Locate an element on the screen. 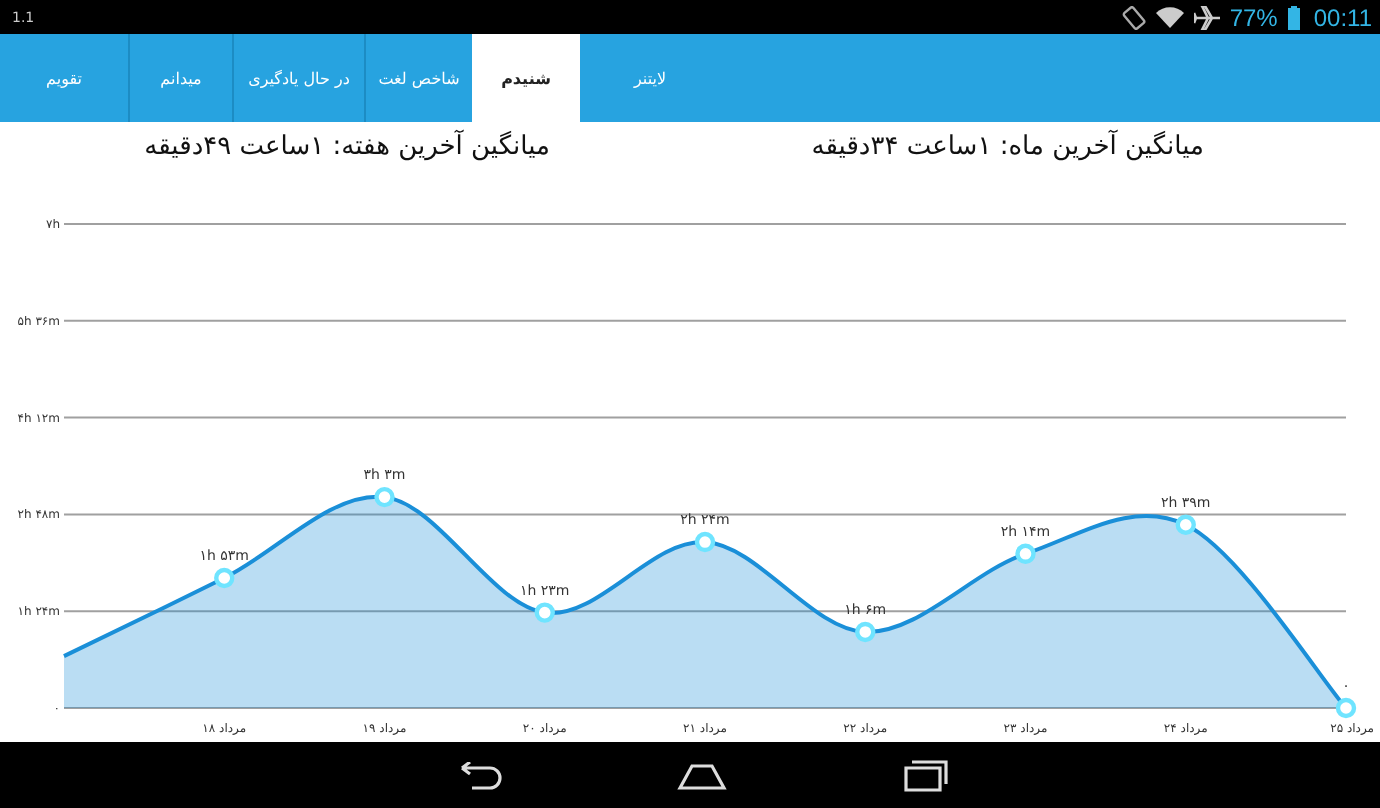 This screenshot has height=808, width=1380. airplane-icon is located at coordinates (1206, 17).